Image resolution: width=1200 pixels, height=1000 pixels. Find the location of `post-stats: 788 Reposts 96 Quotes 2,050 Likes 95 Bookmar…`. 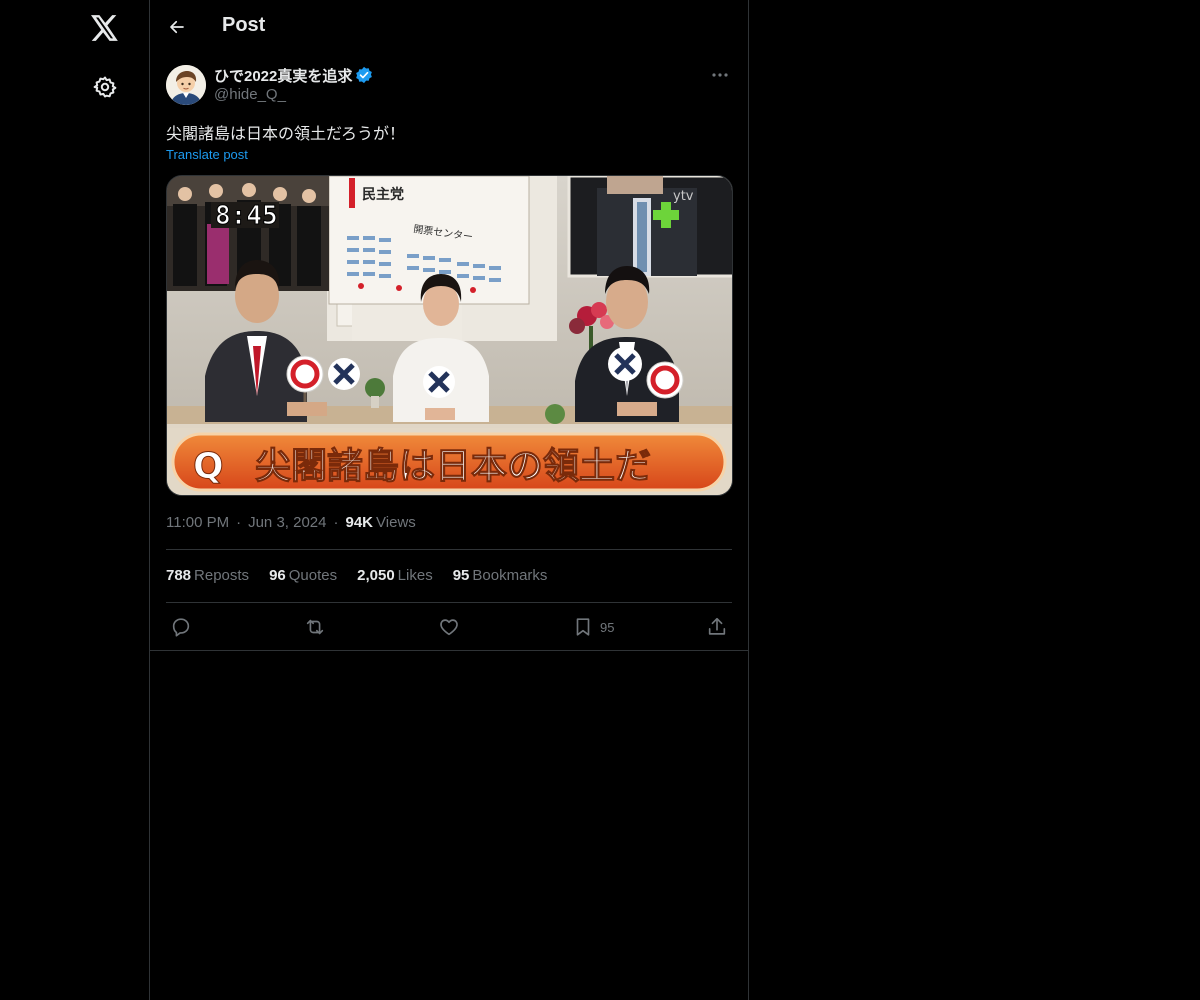

post-stats: 788 Reposts 96 Quotes 2,050 Likes 95 Bookmar… is located at coordinates (366, 575).